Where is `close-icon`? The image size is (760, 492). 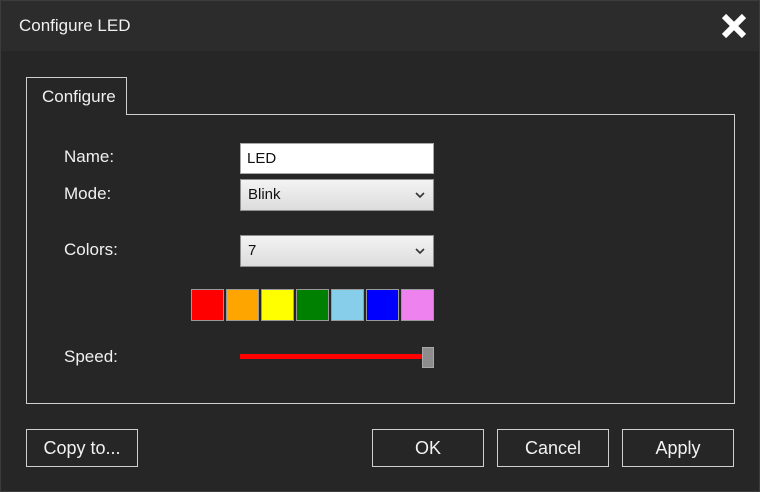 close-icon is located at coordinates (734, 26).